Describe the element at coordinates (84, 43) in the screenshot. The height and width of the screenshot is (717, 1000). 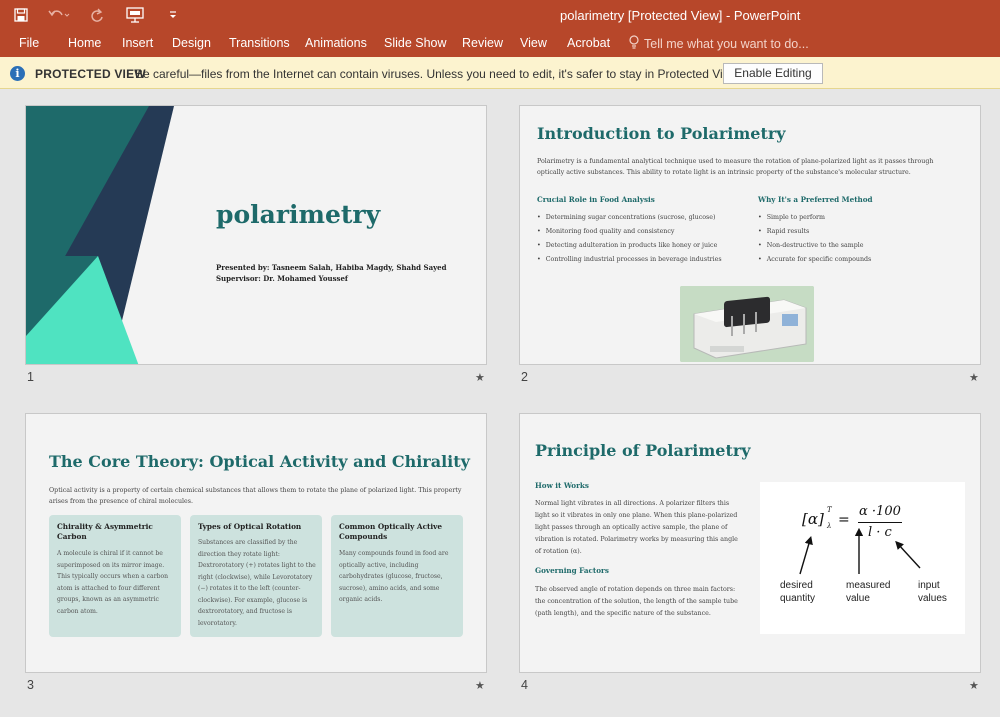
I see `tab-home: Home` at that location.